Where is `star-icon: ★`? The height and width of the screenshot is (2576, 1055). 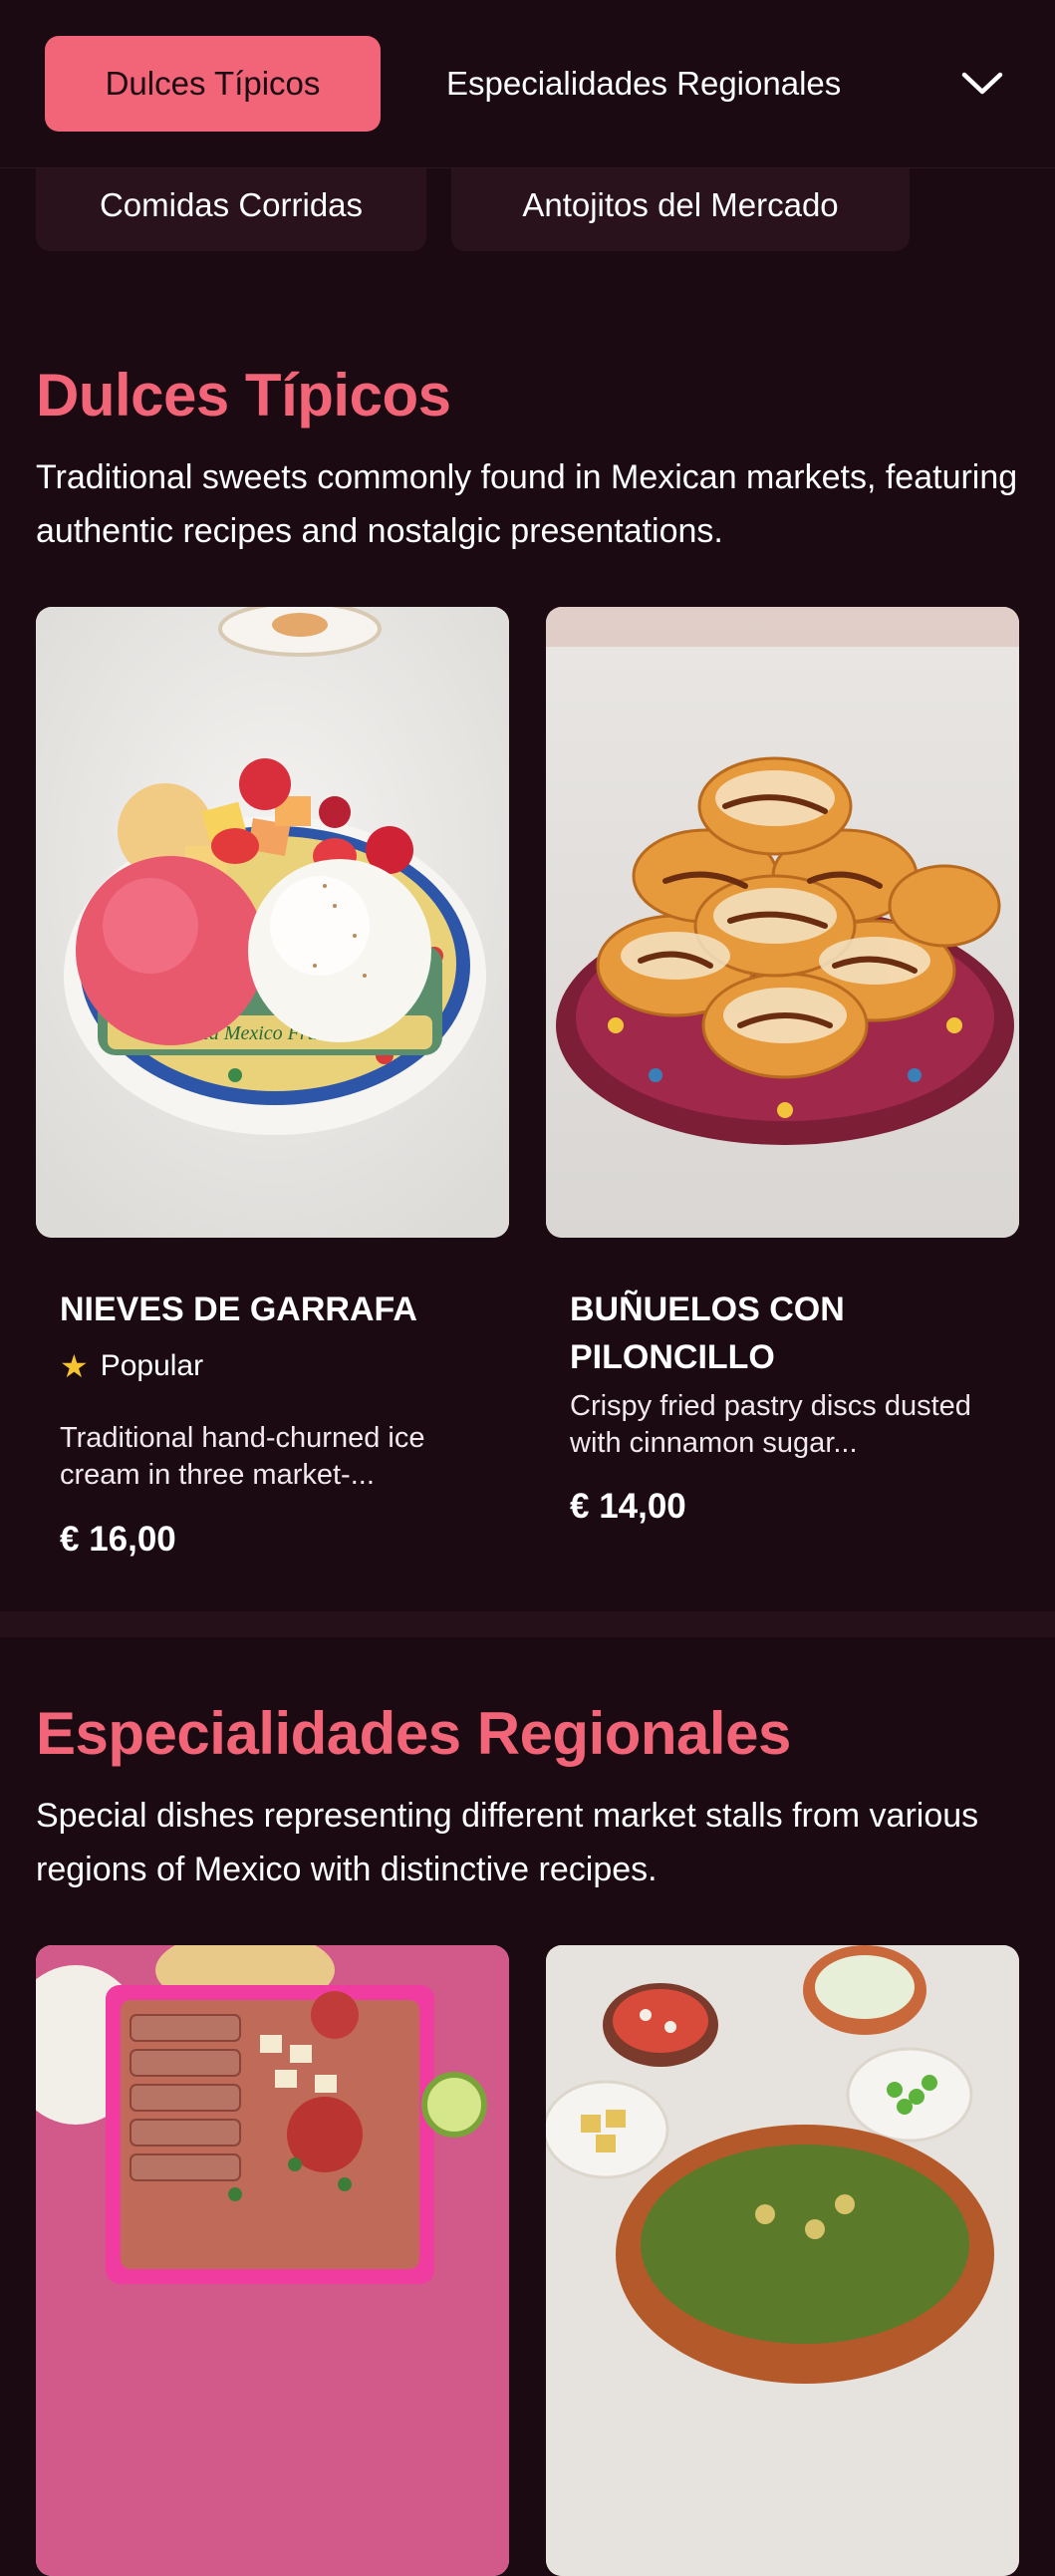
star-icon: ★ is located at coordinates (74, 1366).